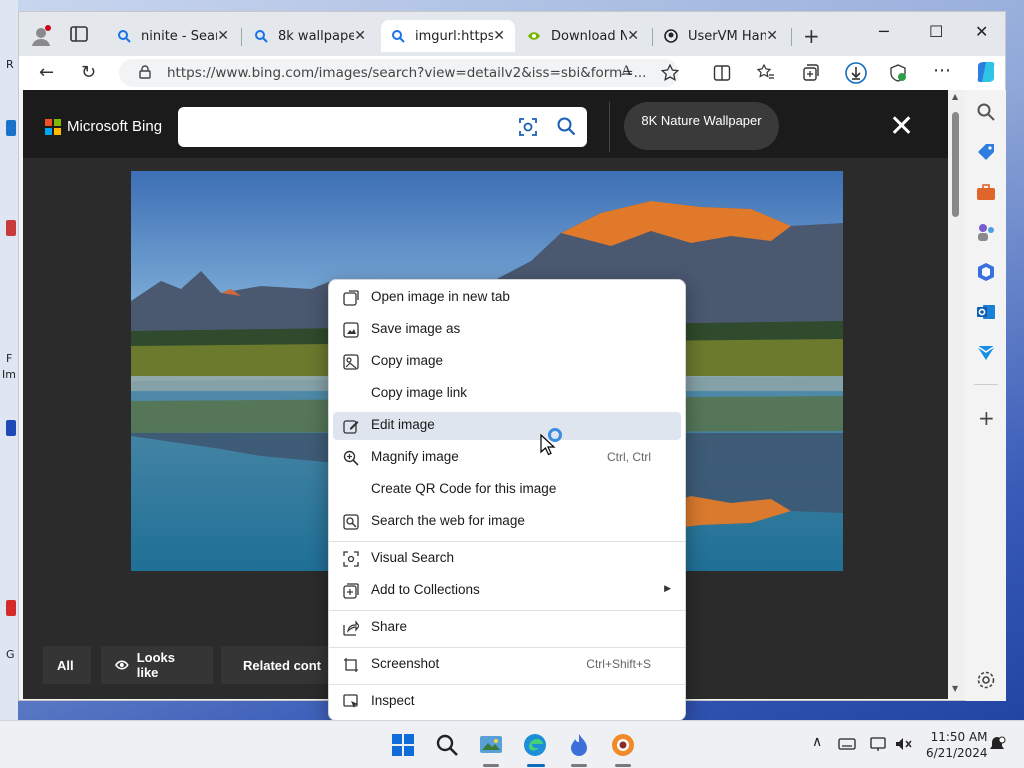 This screenshot has width=1024, height=768. I want to click on tab-download-nvidia: Download NV ✕, so click(583, 36).